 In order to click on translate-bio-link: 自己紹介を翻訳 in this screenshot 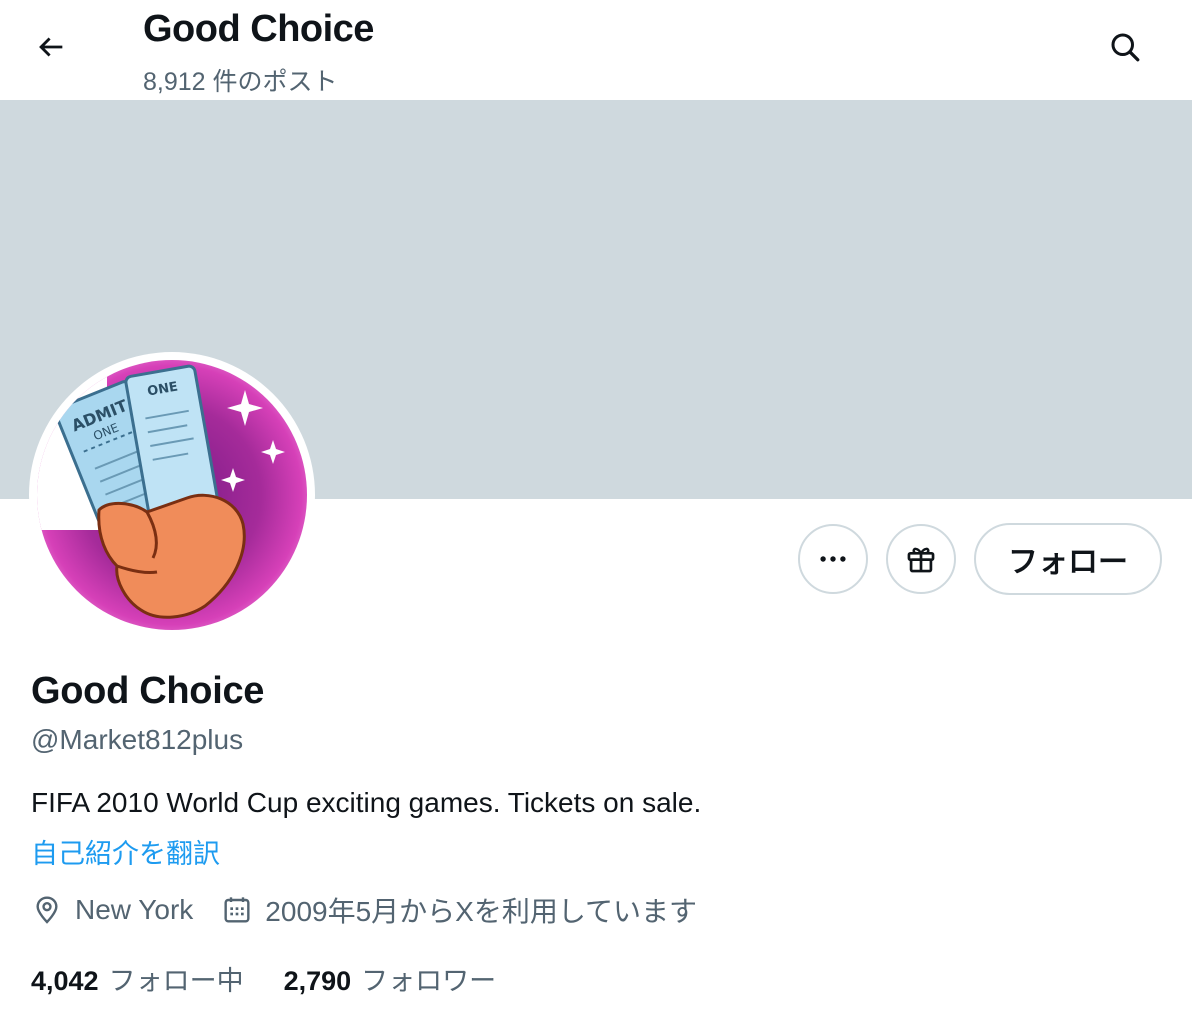, I will do `click(125, 851)`.